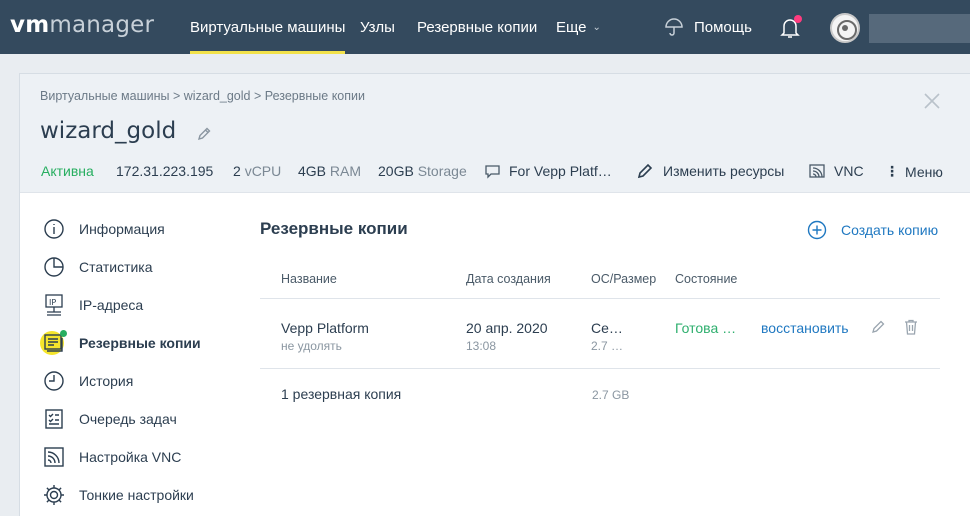 Image resolution: width=970 pixels, height=516 pixels. I want to click on section-title: Резервные копии, so click(334, 228).